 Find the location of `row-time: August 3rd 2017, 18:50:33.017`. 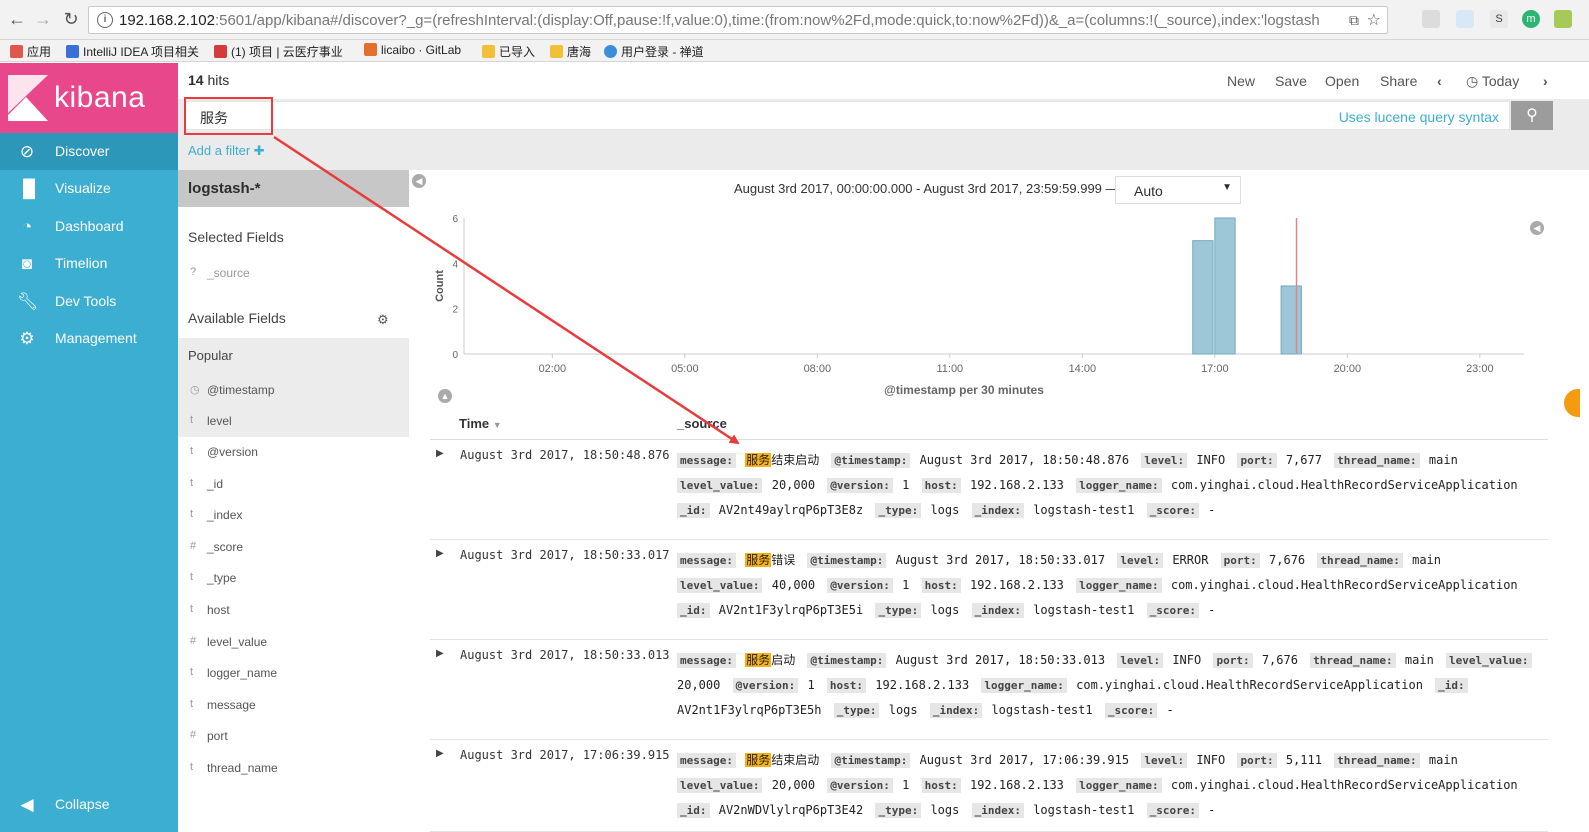

row-time: August 3rd 2017, 18:50:33.017 is located at coordinates (565, 555).